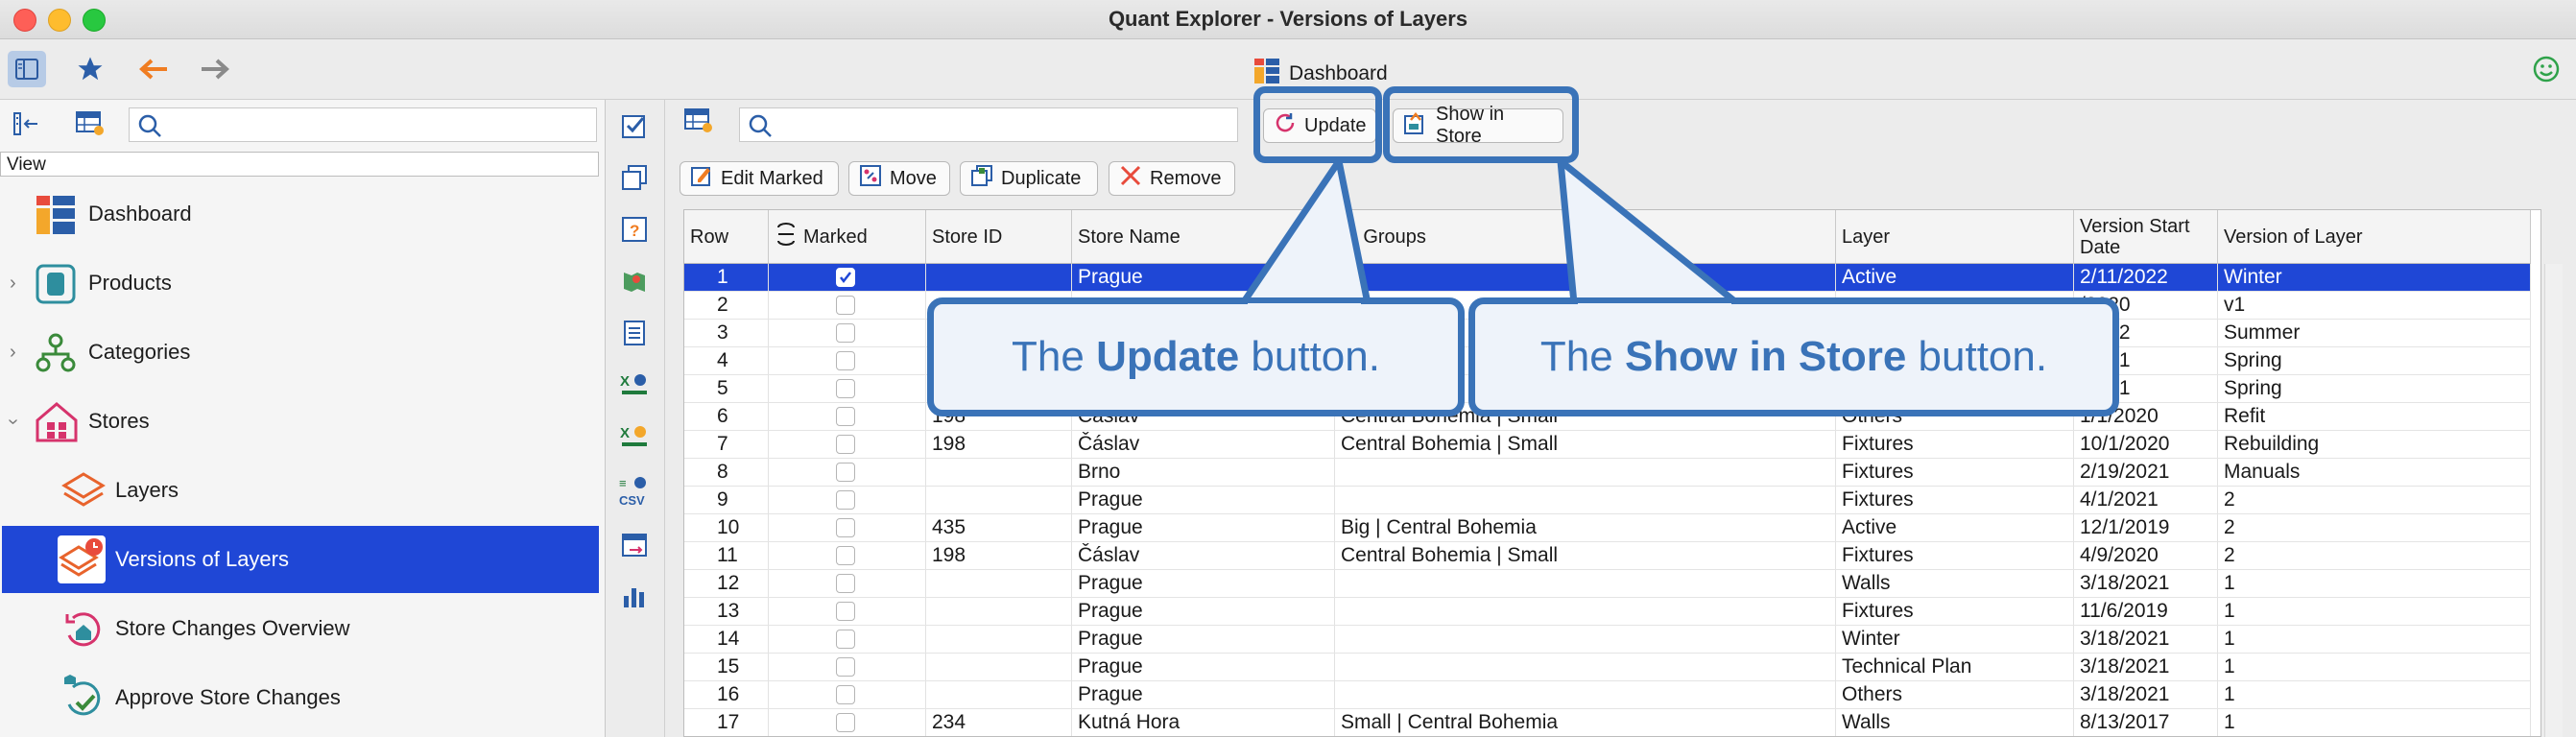 This screenshot has height=737, width=2576. What do you see at coordinates (1765, 356) in the screenshot?
I see `callout-text-bold: Show in Store` at bounding box center [1765, 356].